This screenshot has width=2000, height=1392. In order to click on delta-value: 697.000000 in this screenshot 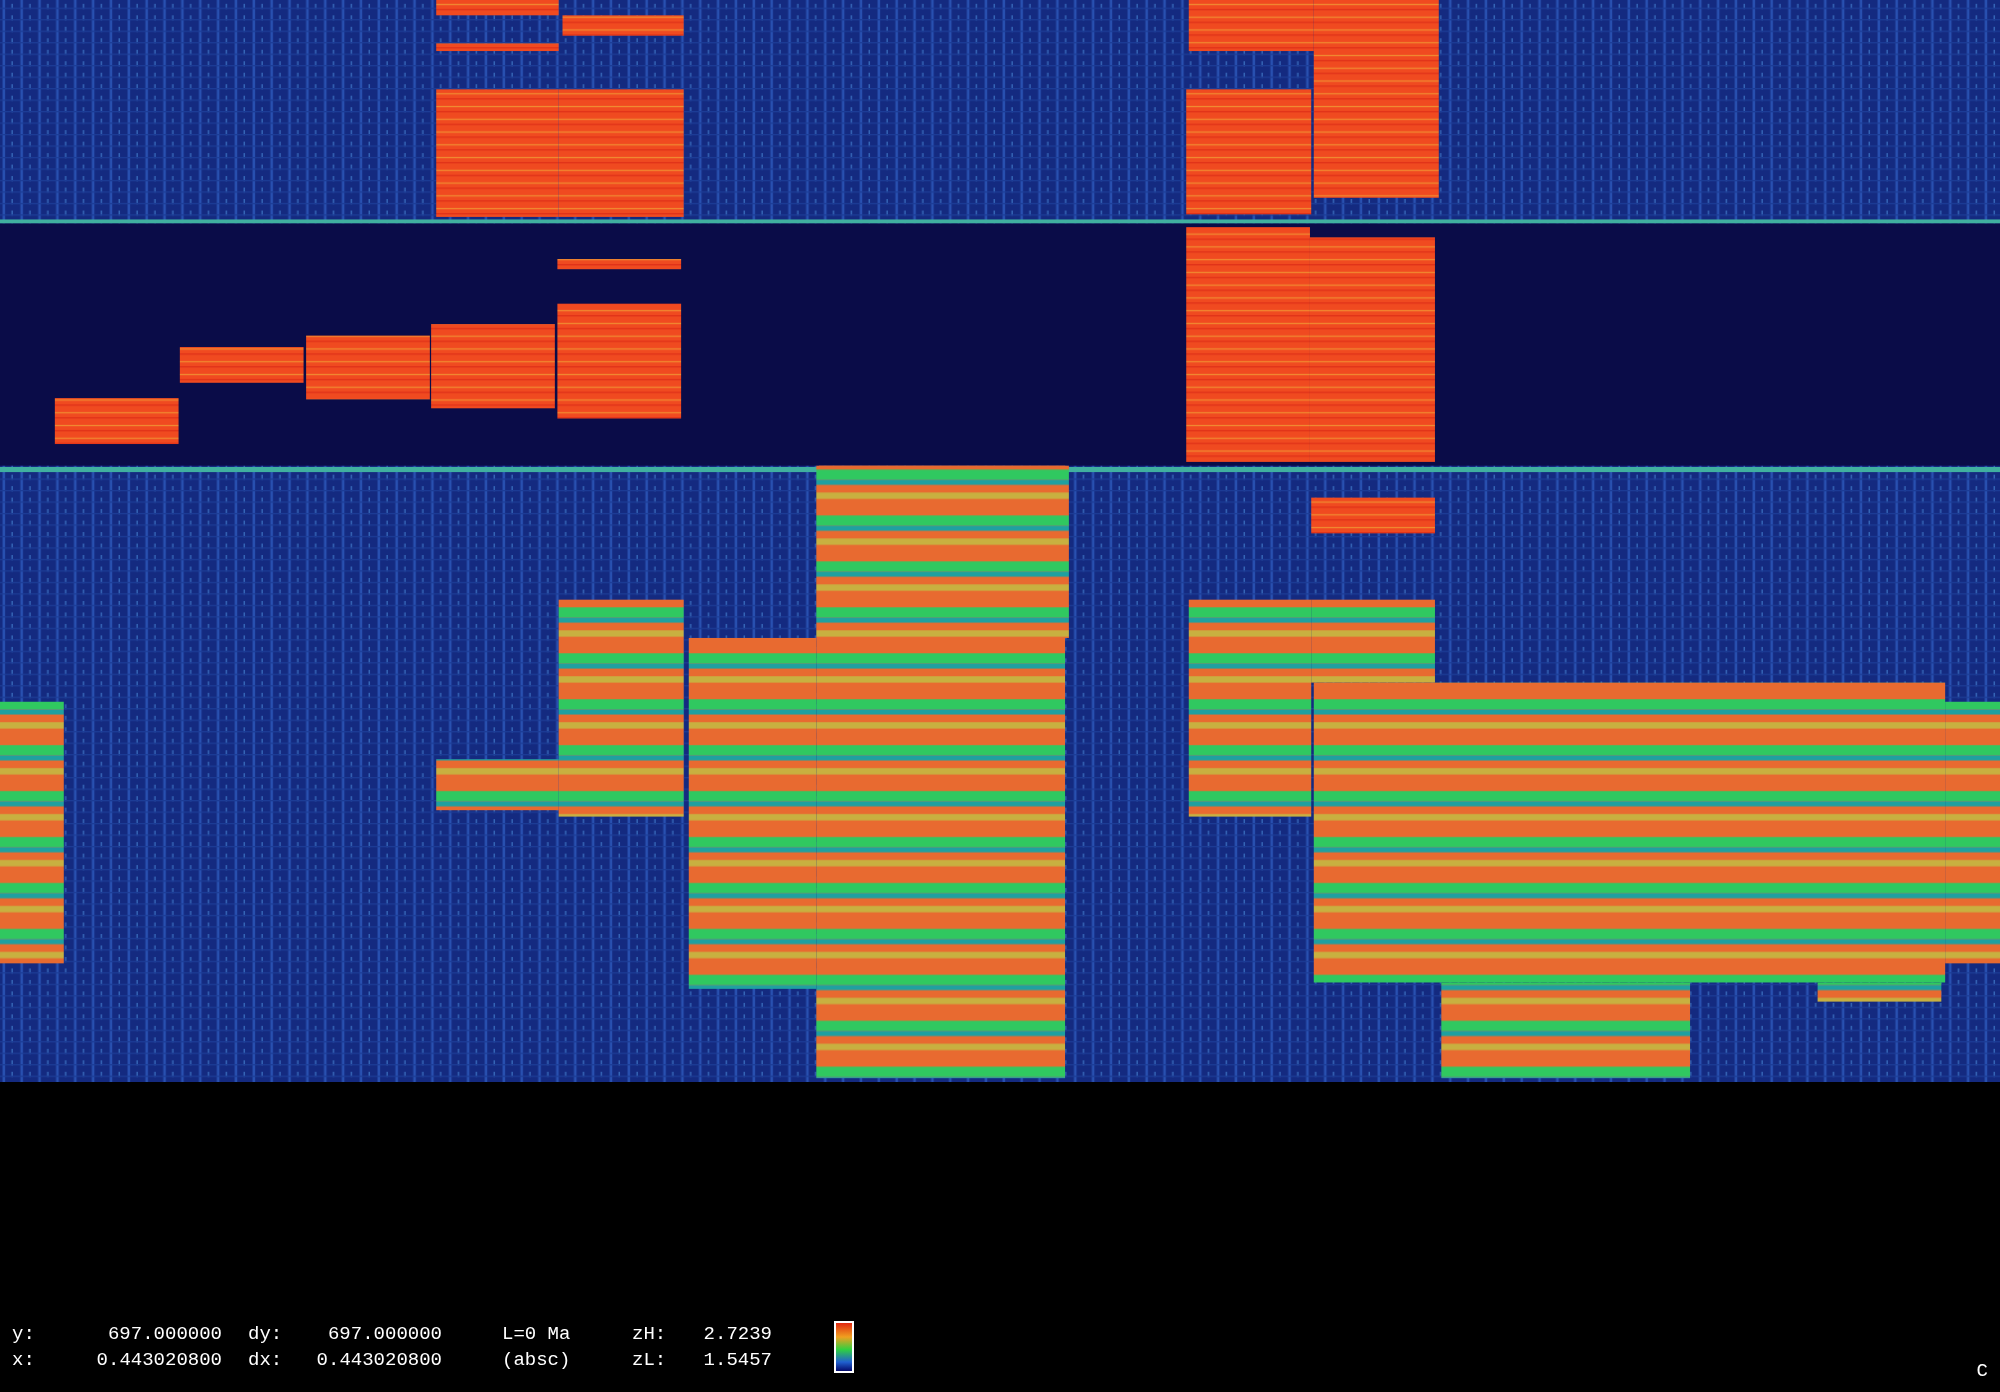, I will do `click(384, 1334)`.